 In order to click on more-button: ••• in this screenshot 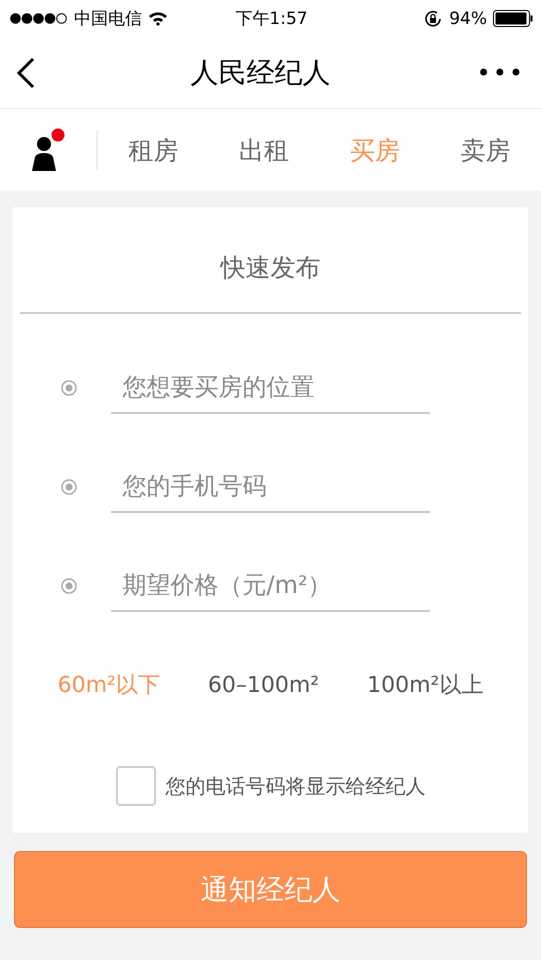, I will do `click(495, 72)`.